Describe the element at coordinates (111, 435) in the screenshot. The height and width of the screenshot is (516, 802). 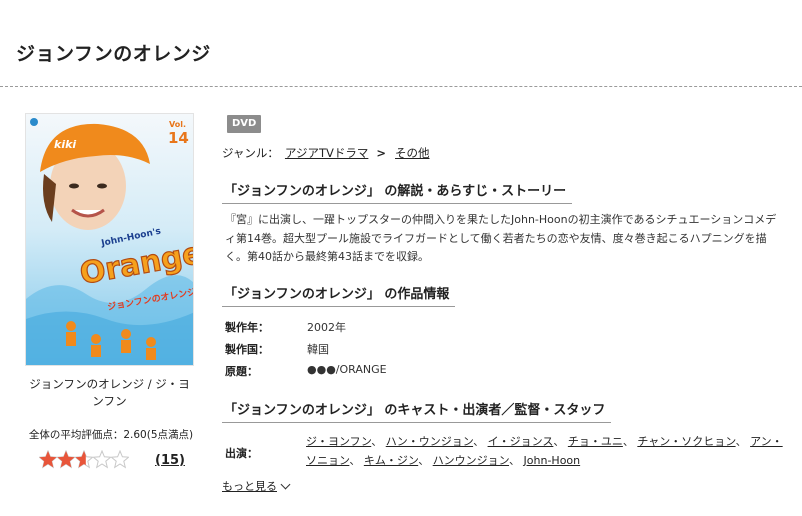
I see `average-rating-text: 全体の平均評価点：2.60(5点満点)` at that location.